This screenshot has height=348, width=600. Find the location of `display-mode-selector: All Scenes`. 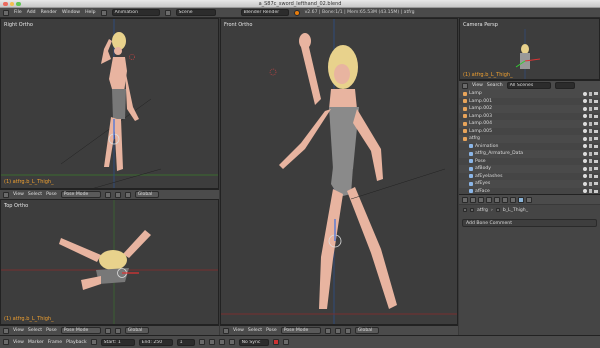

display-mode-selector: All Scenes is located at coordinates (528, 85).